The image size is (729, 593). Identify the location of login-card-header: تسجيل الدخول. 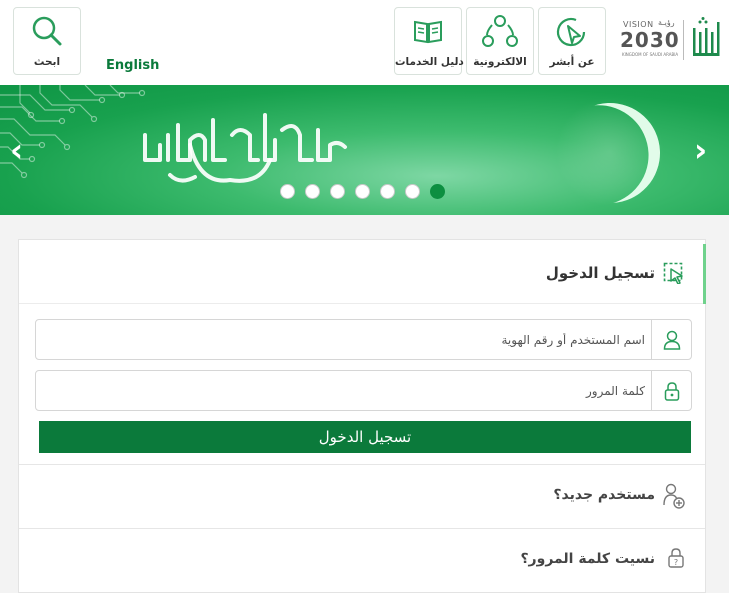
(362, 272).